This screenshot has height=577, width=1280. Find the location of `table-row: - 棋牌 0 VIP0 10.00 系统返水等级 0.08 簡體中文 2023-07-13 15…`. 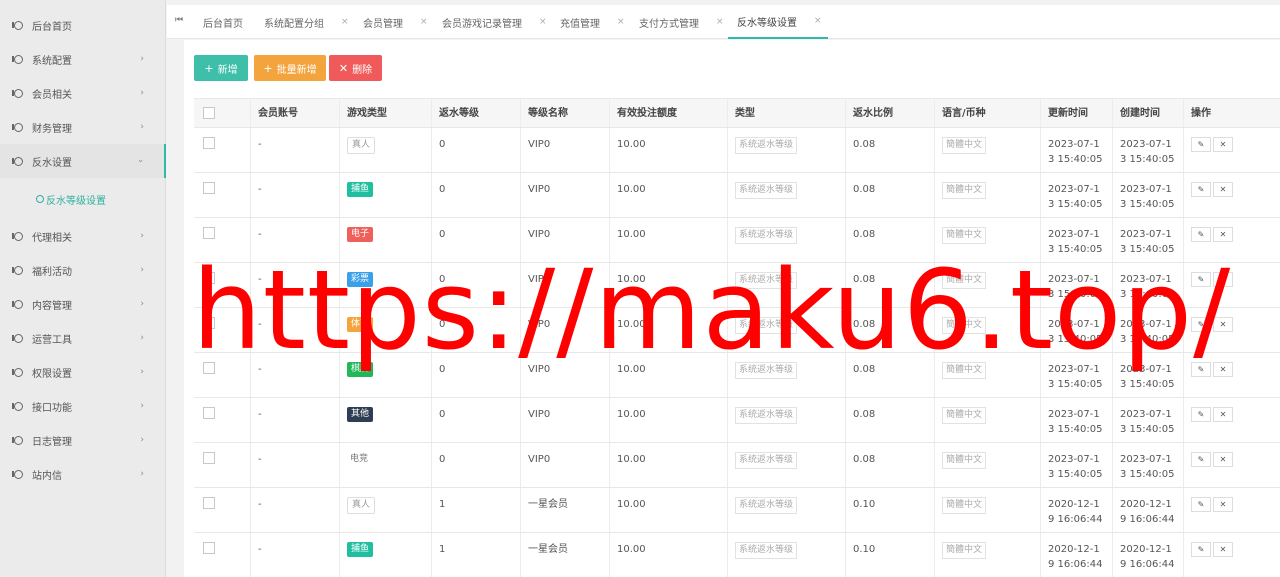

table-row: - 棋牌 0 VIP0 10.00 系统返水等级 0.08 簡體中文 2023-07-13 15… is located at coordinates (737, 375).